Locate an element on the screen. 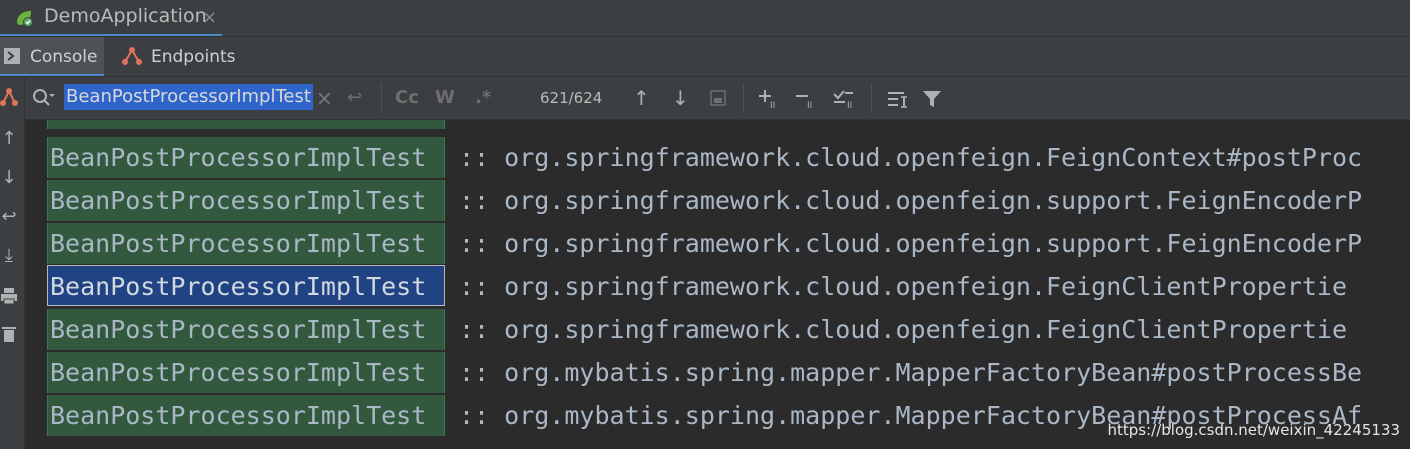  words-toggle: W is located at coordinates (445, 98).